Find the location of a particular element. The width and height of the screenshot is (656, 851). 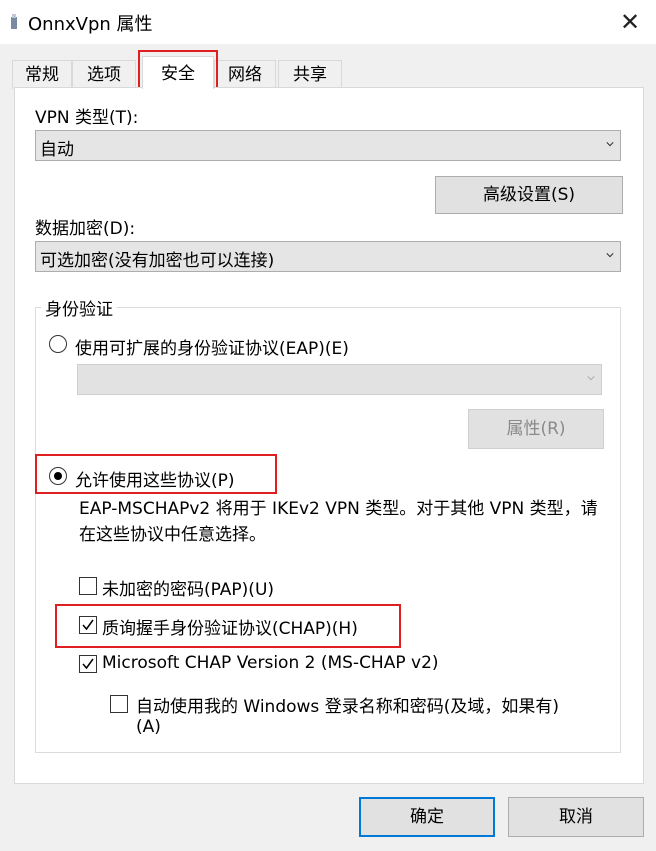

chap-checkbox is located at coordinates (88, 625).